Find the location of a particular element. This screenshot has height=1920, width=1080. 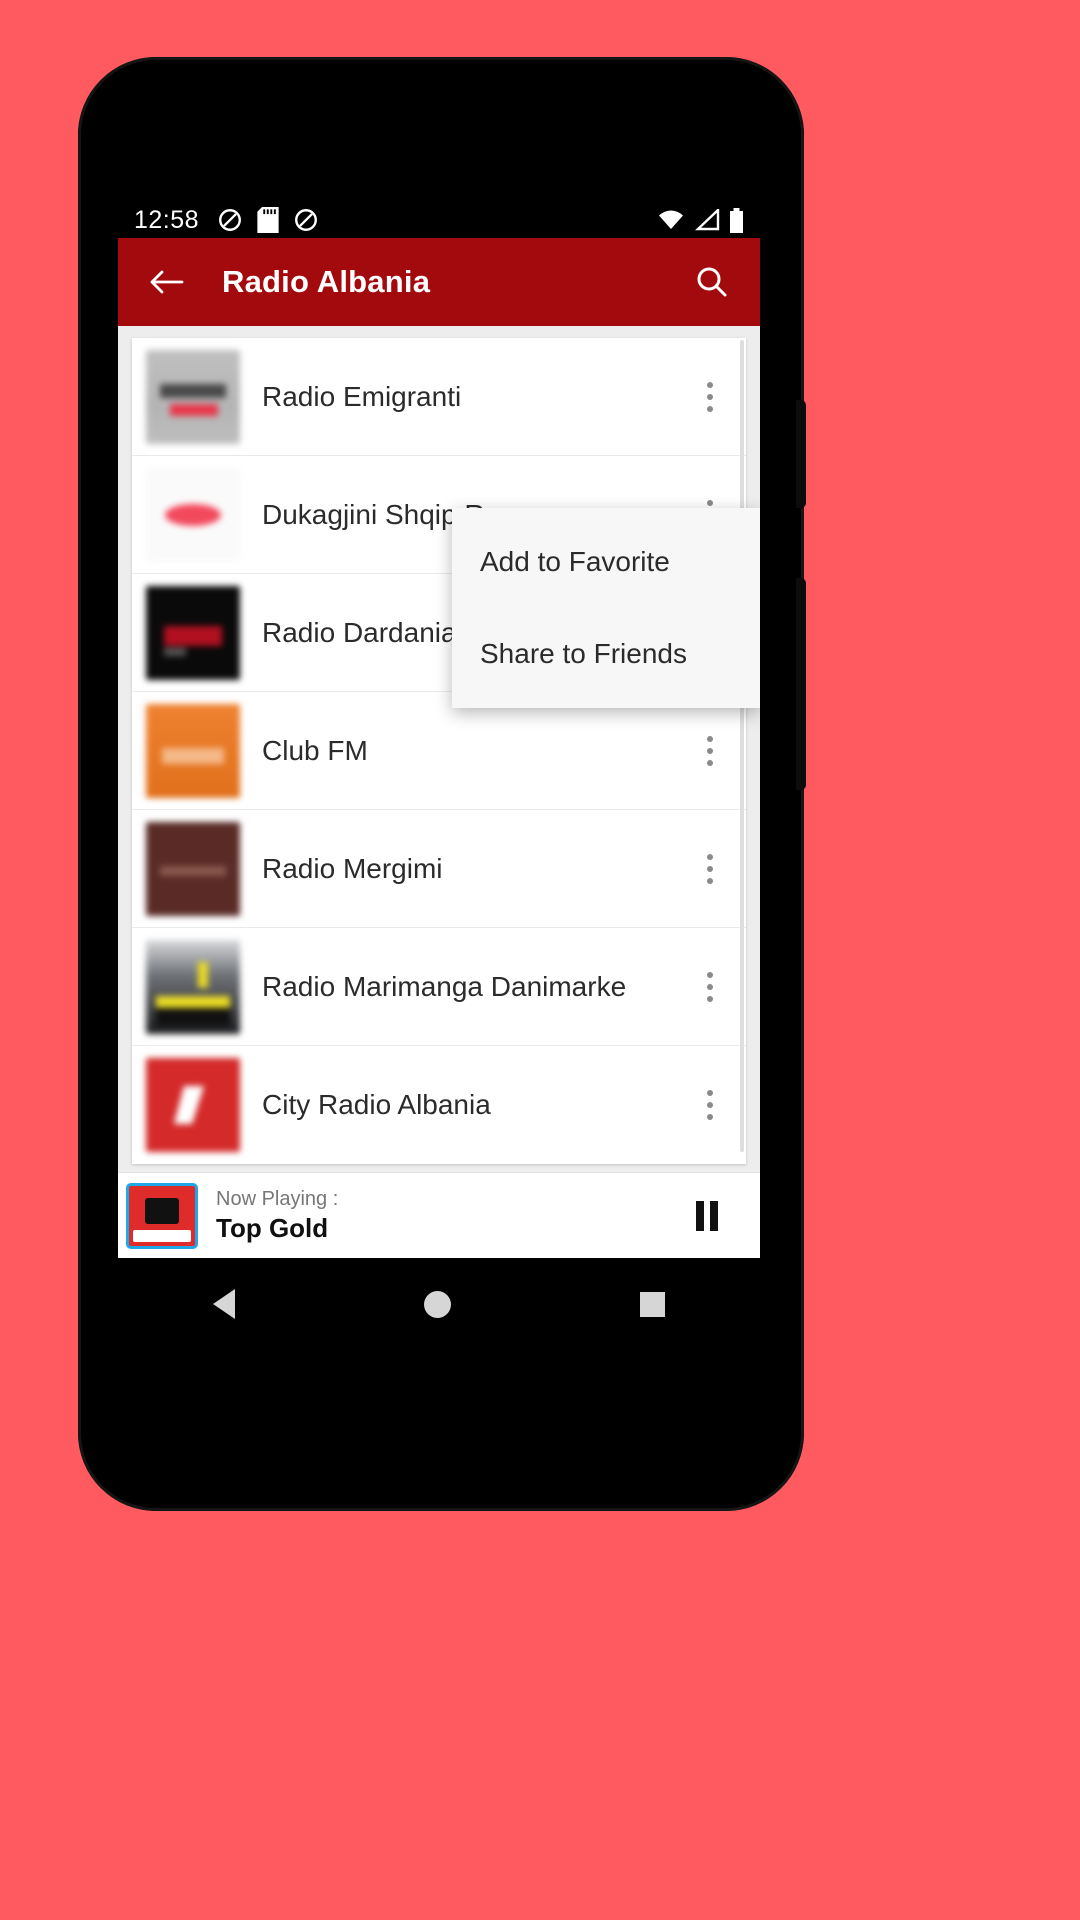

station-name: Radio Emigranti is located at coordinates (362, 396).